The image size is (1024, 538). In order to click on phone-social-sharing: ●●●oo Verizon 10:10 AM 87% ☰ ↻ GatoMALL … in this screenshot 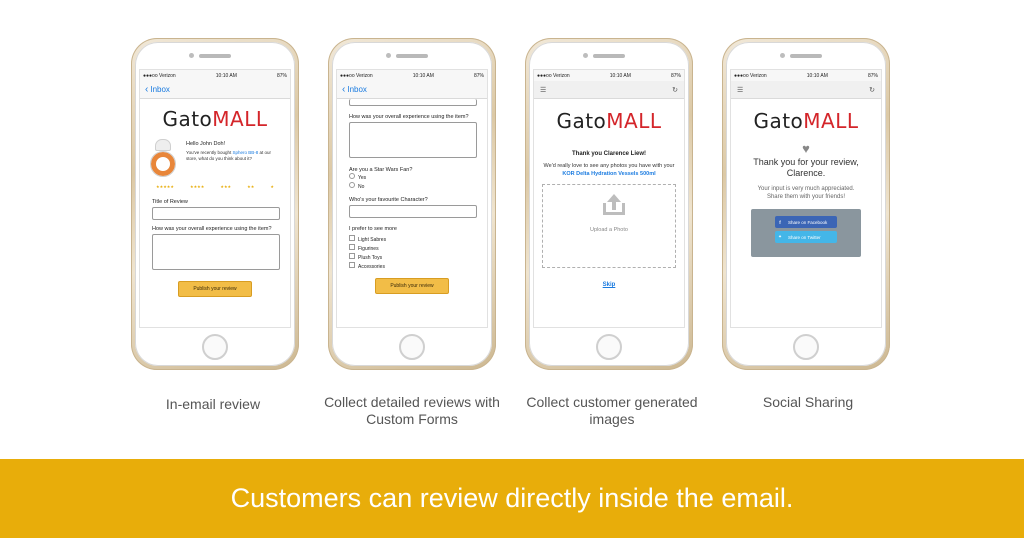, I will do `click(806, 204)`.